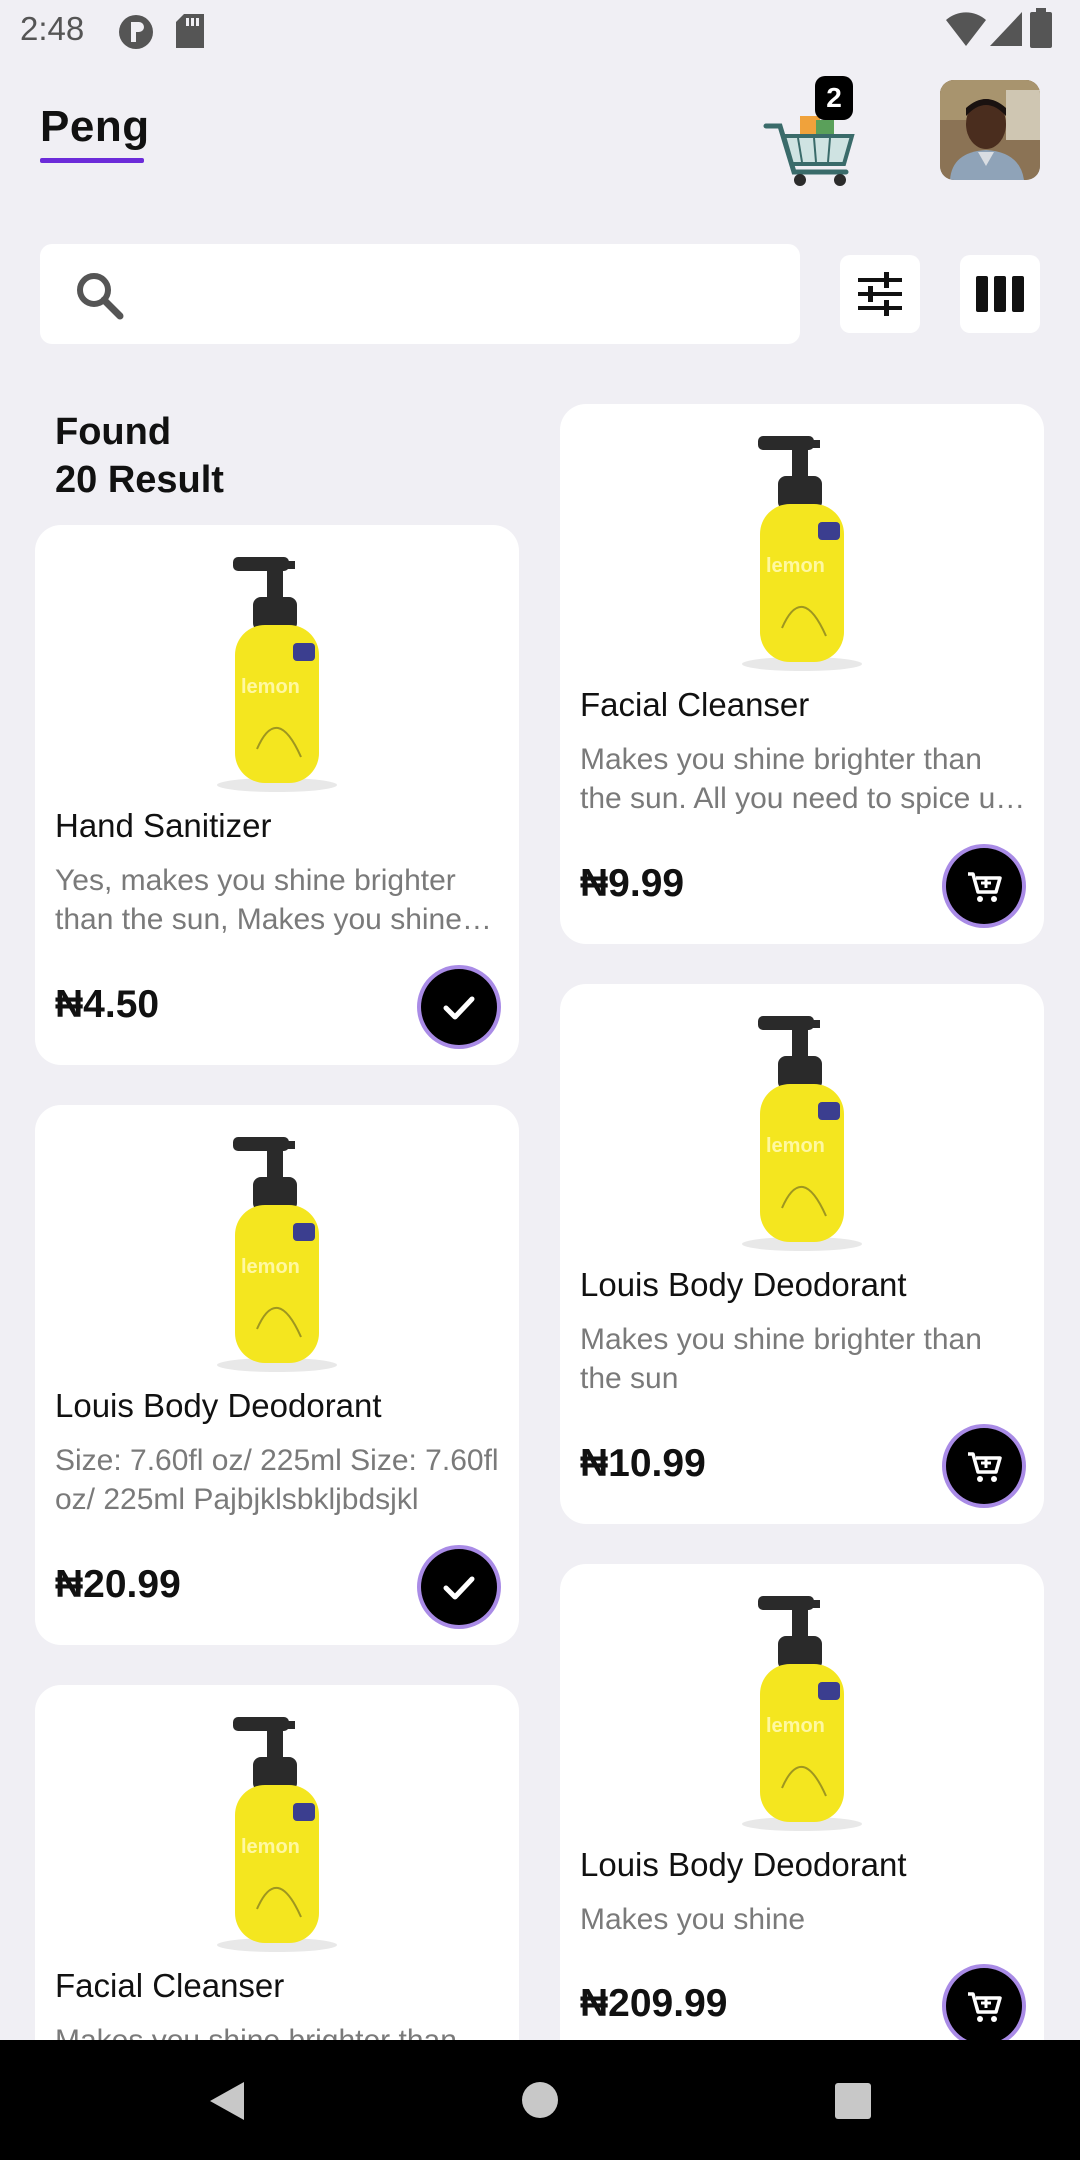 This screenshot has width=1080, height=2160. I want to click on layout-toggle-button, so click(1000, 294).